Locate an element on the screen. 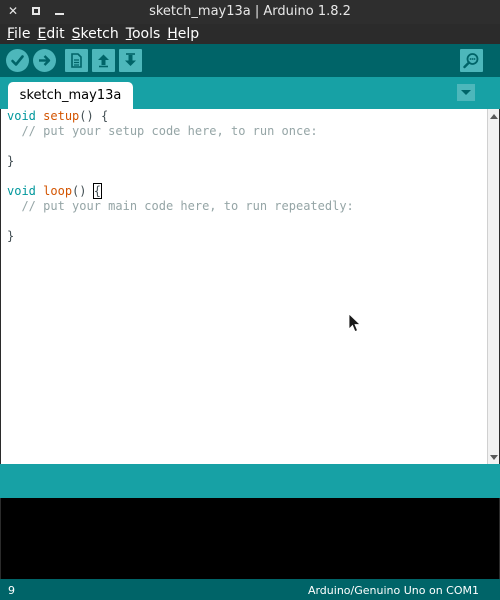 Image resolution: width=500 pixels, height=600 pixels. mouse-pointer-icon is located at coordinates (354, 323).